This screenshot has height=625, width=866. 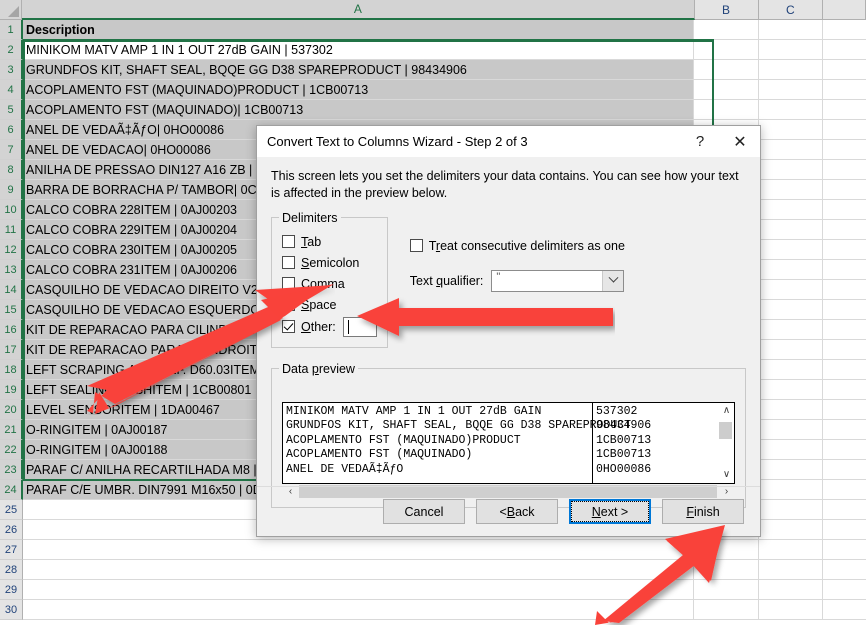 I want to click on cell-c12, so click(x=791, y=250).